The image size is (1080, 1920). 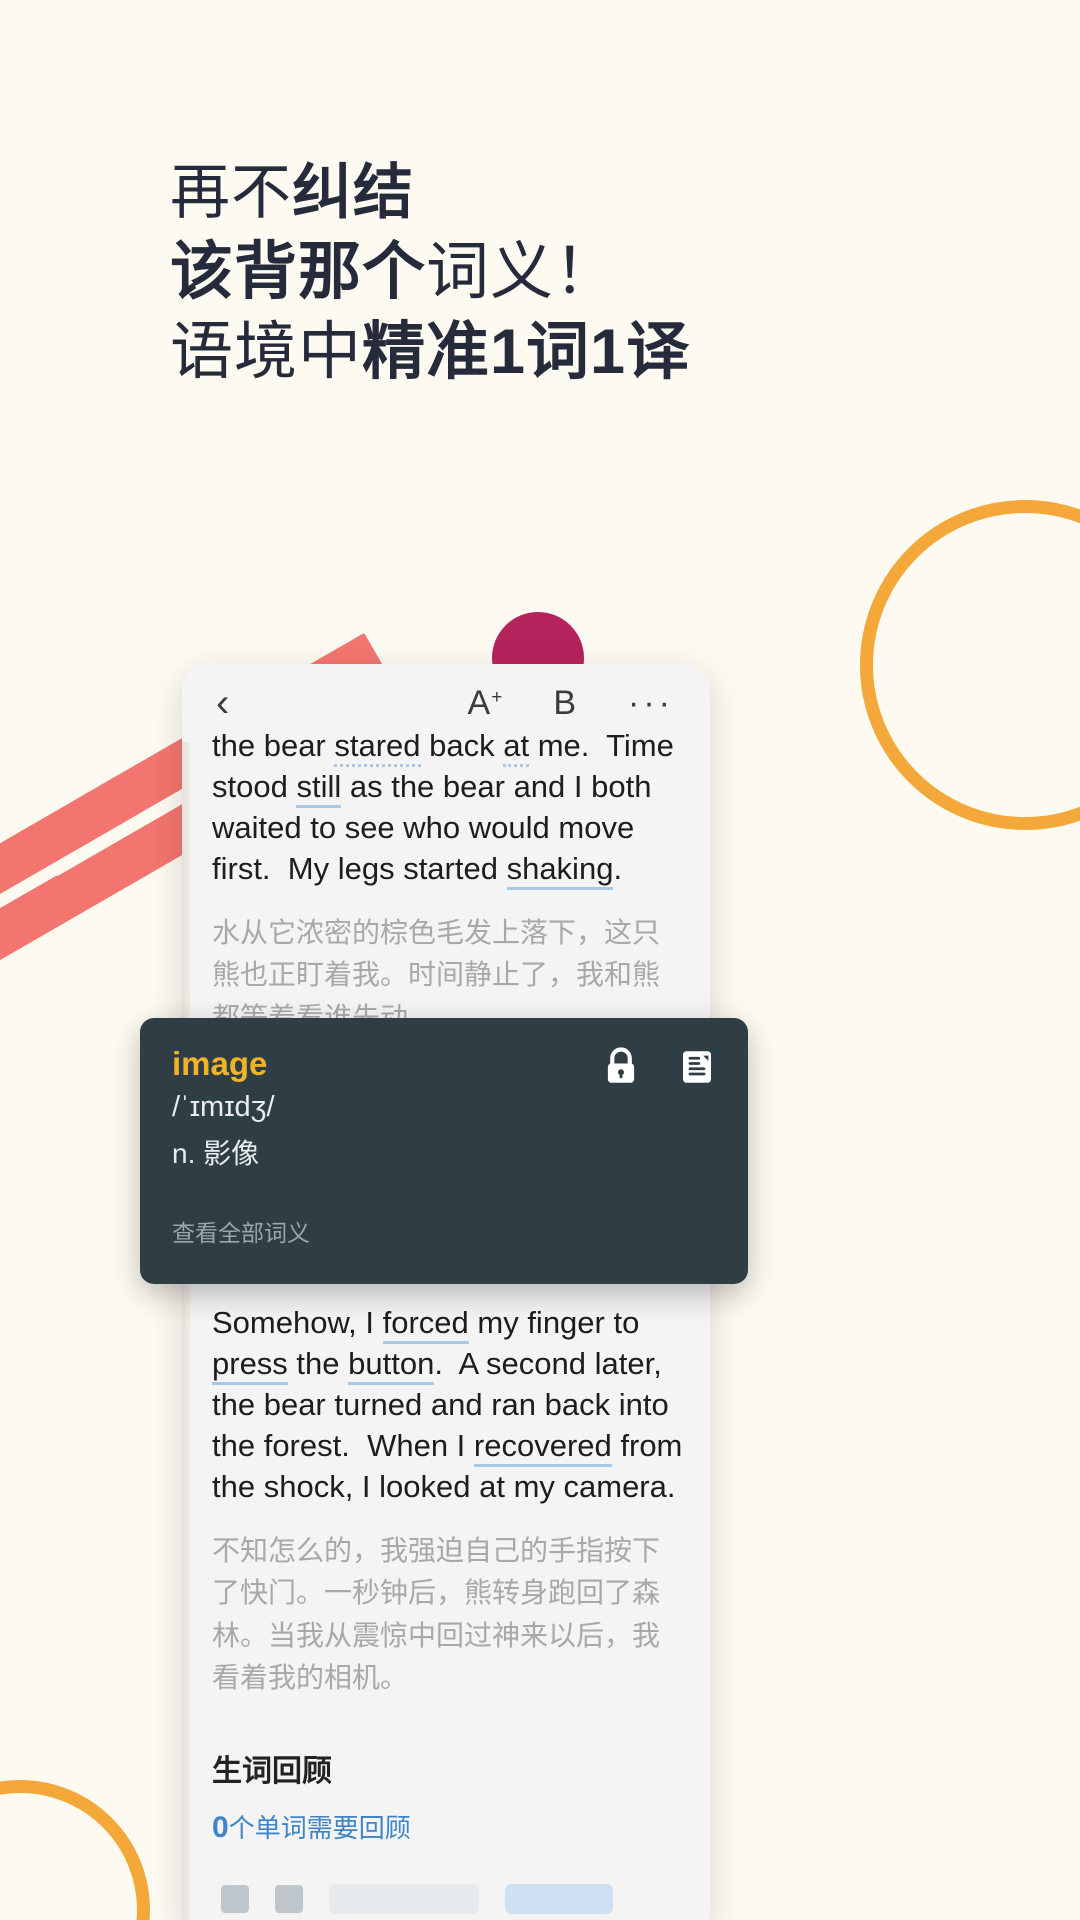 What do you see at coordinates (250, 1366) in the screenshot?
I see `word-press: press` at bounding box center [250, 1366].